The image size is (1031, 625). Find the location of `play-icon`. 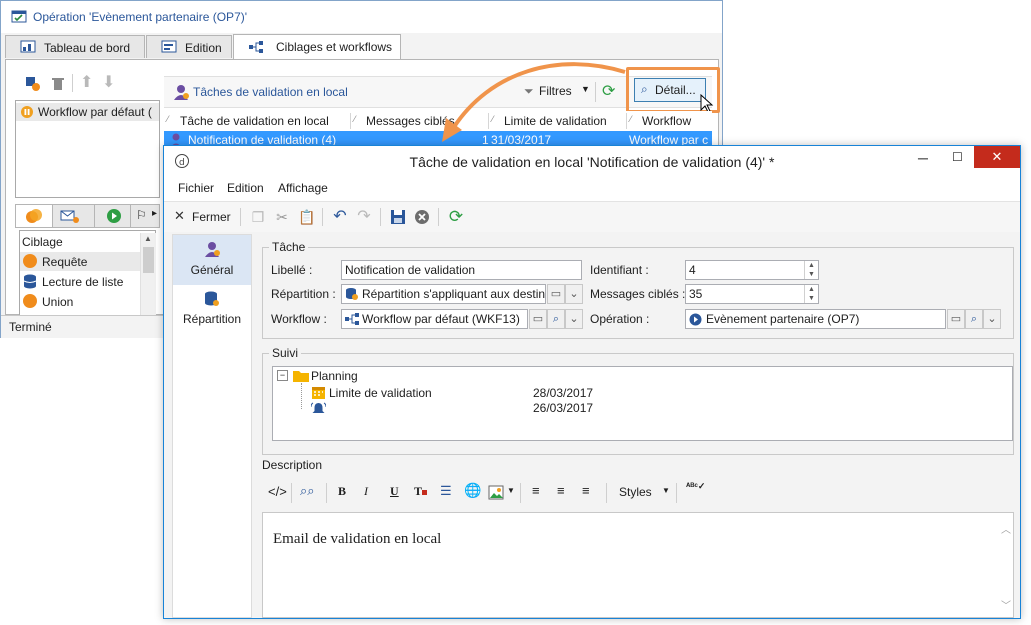

play-icon is located at coordinates (114, 216).